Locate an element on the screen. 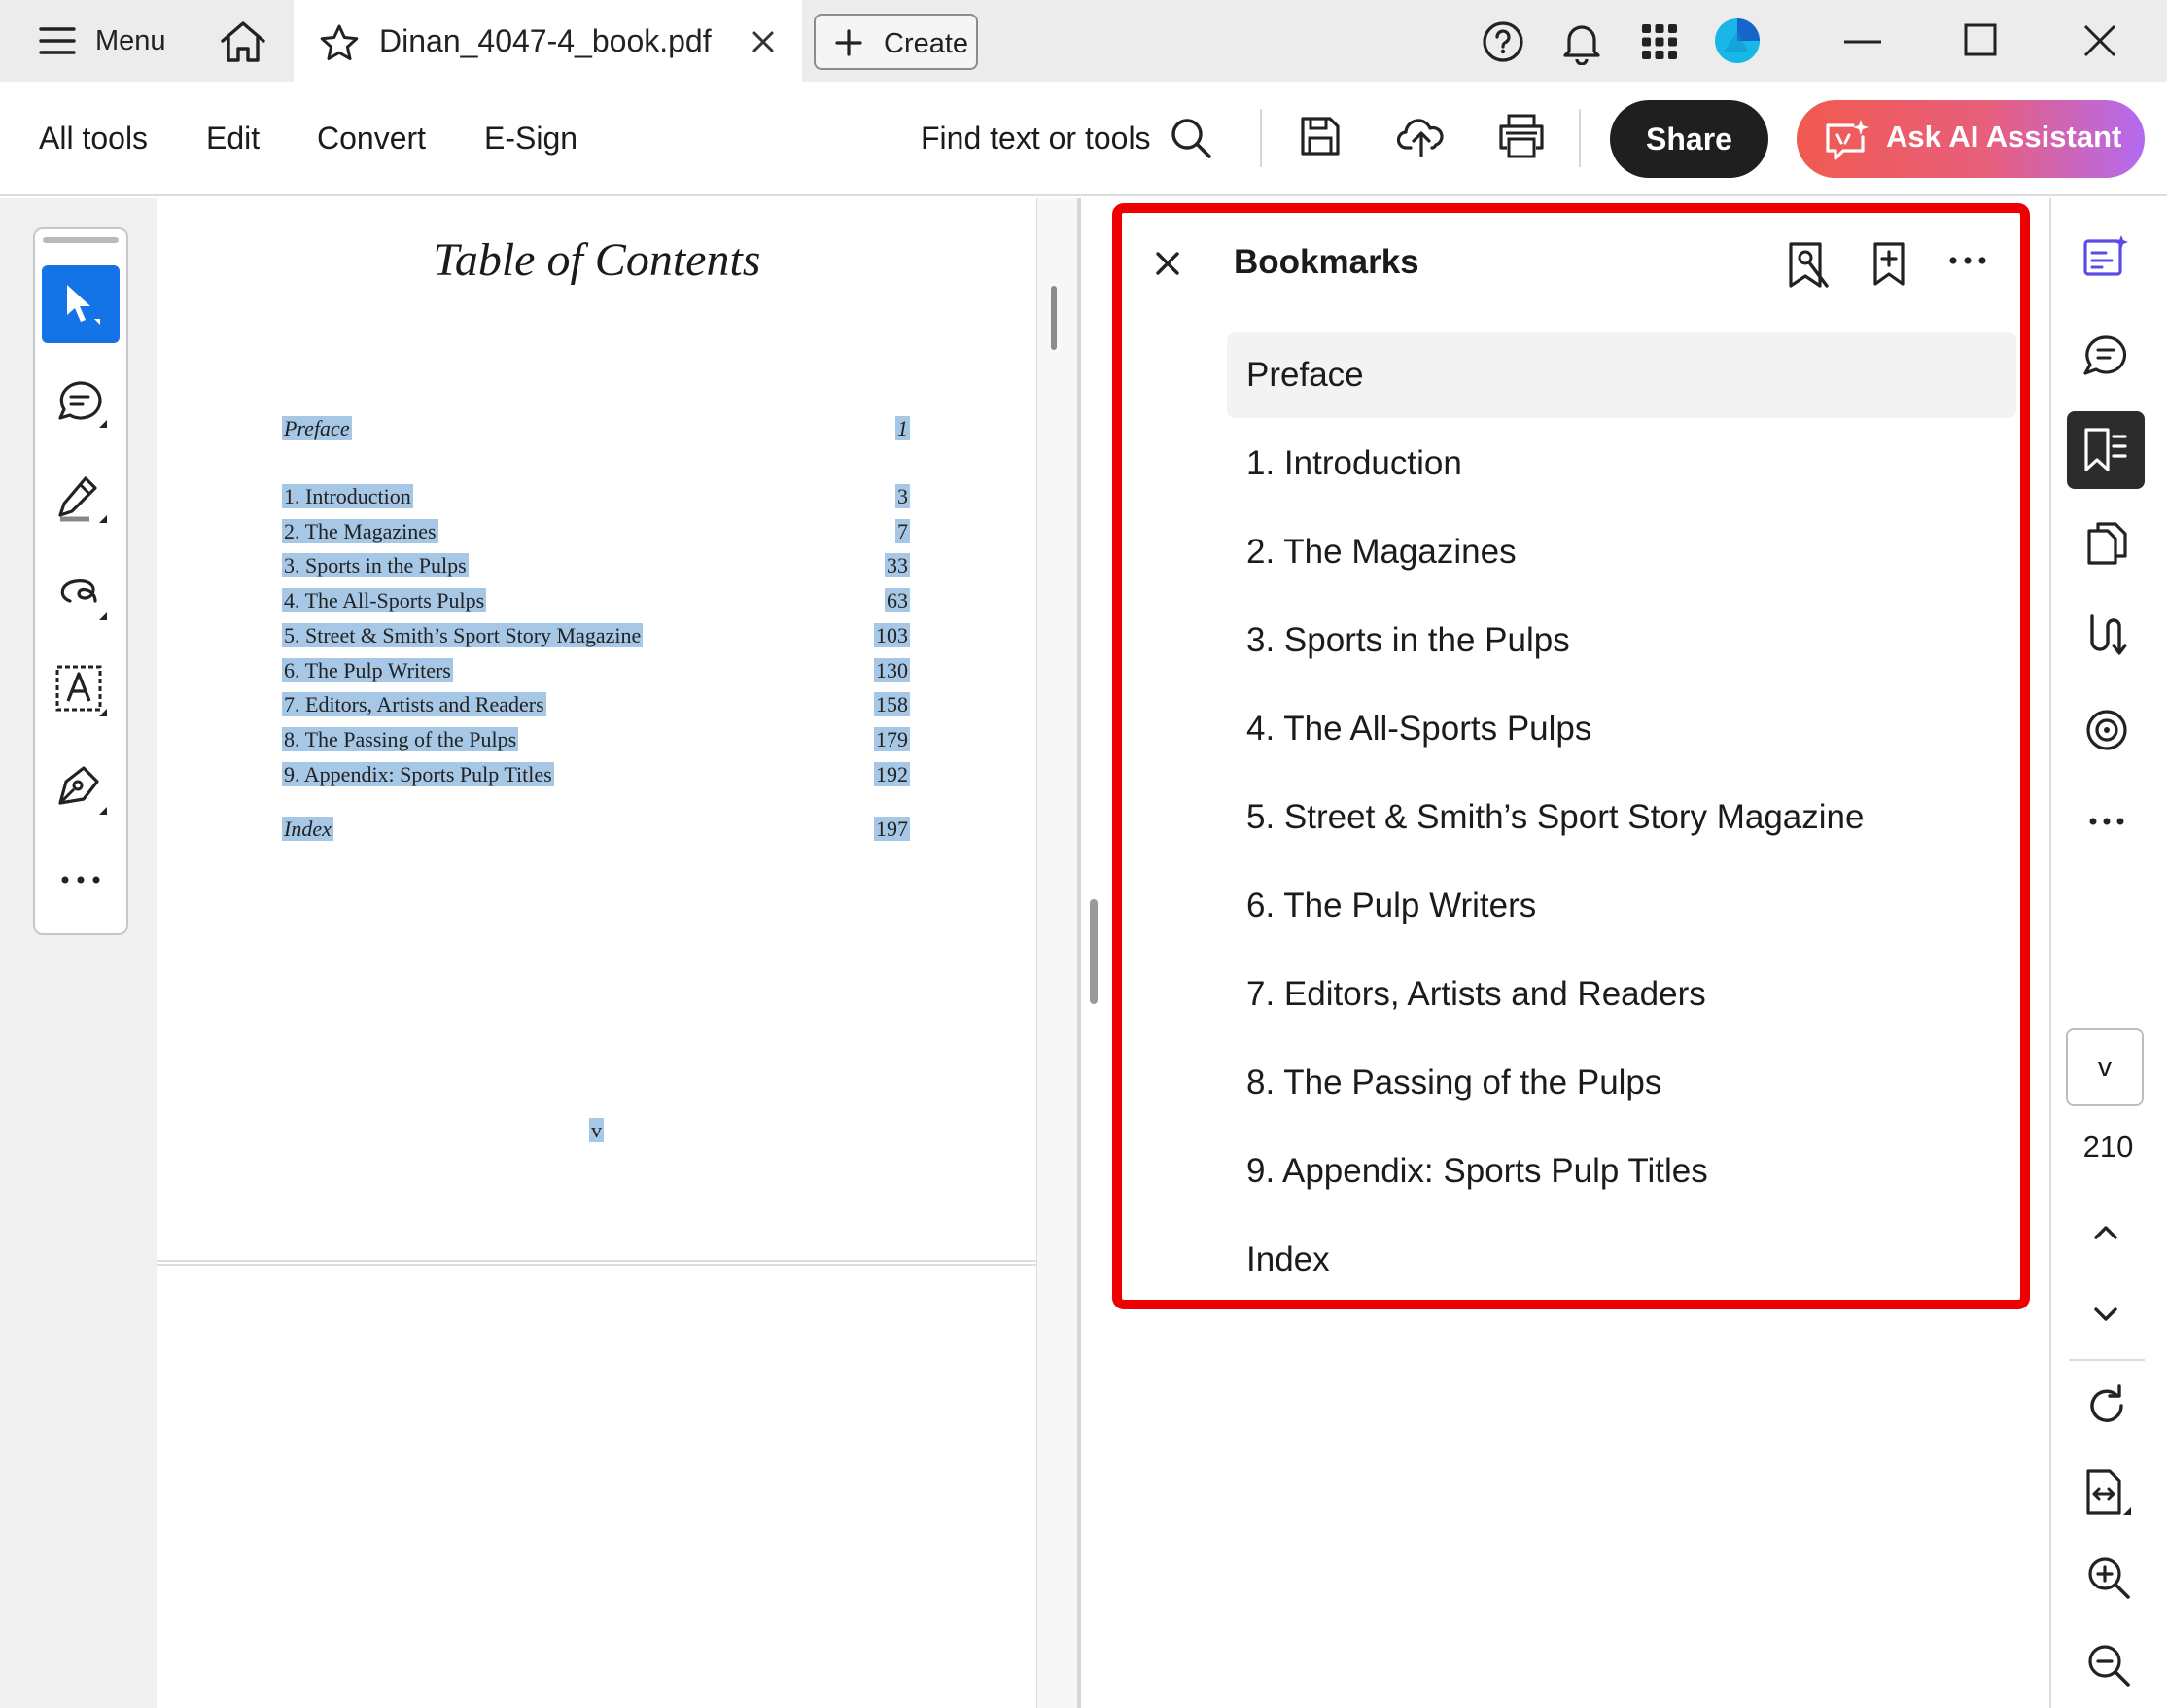  previous-page-icon is located at coordinates (2105, 1233).